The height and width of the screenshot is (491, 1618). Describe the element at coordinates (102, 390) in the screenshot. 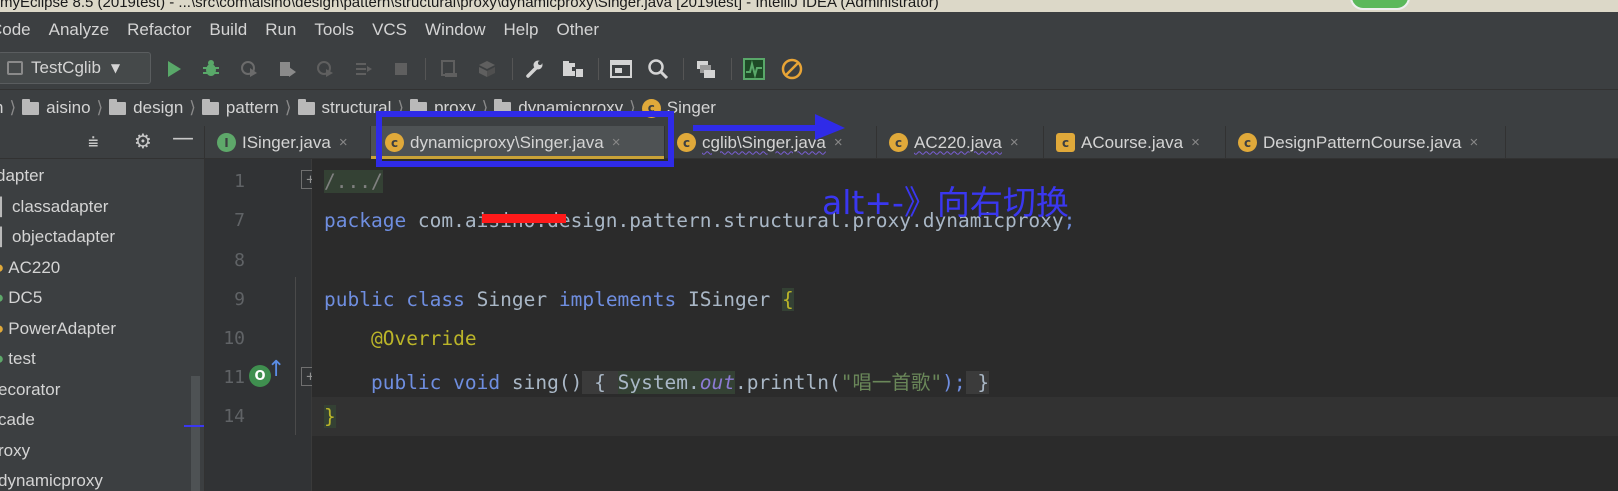

I see `tree-item: ecorator` at that location.